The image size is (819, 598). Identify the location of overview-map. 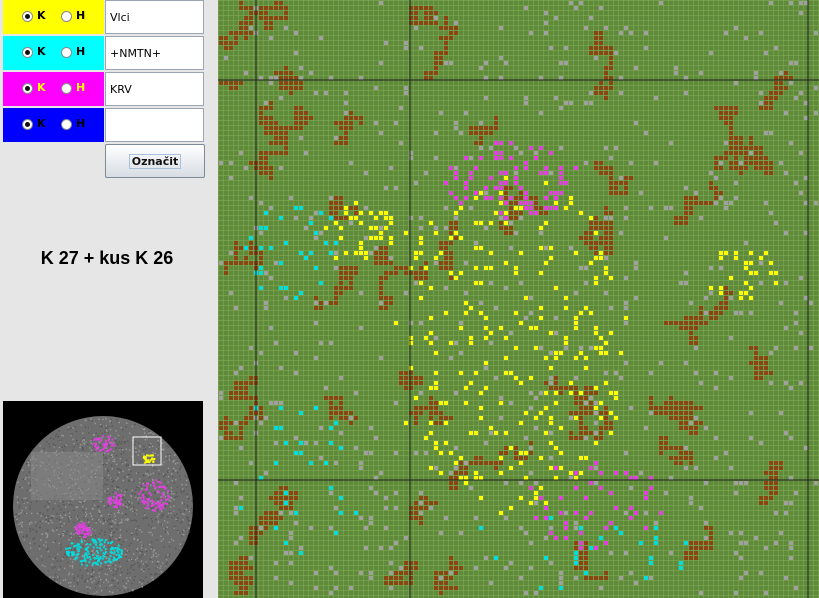
(103, 499).